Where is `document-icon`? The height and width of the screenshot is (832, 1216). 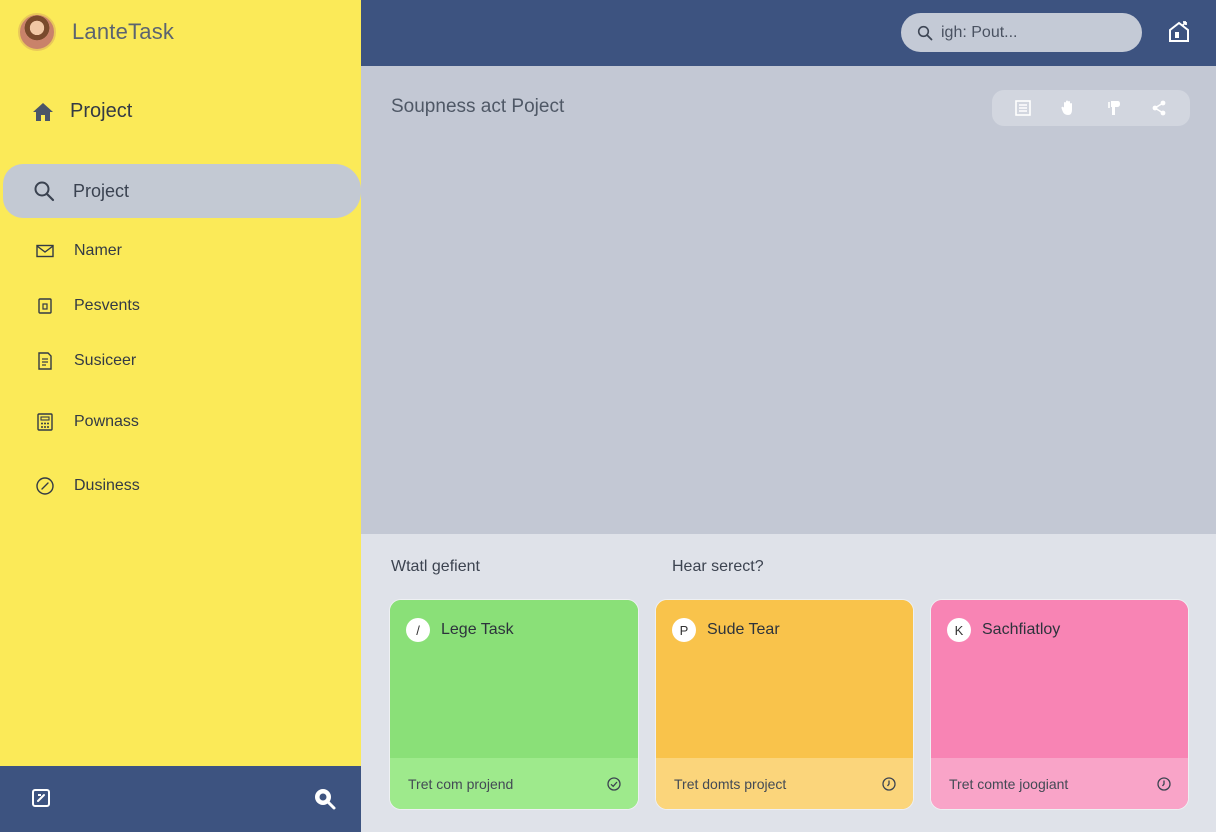 document-icon is located at coordinates (45, 306).